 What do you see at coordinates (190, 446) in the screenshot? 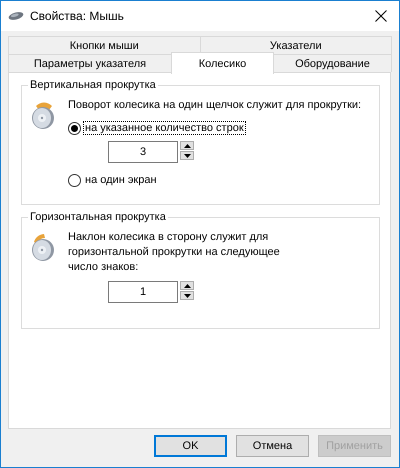
I see `dialog-button: OK` at bounding box center [190, 446].